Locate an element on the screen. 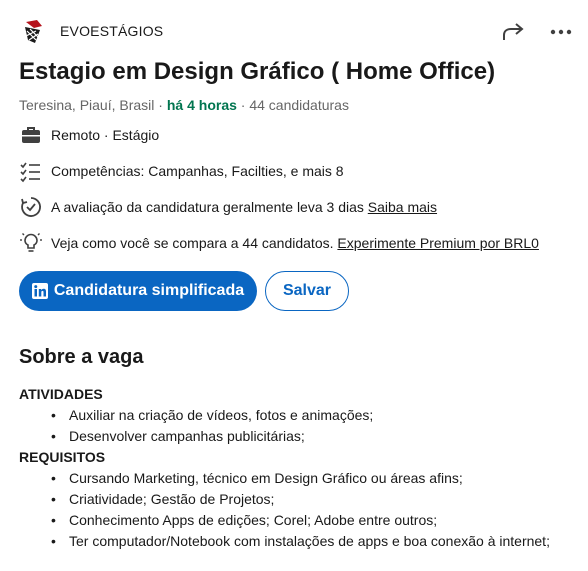 This screenshot has height=571, width=588. requirements-heading: REQUISITOS is located at coordinates (62, 457).